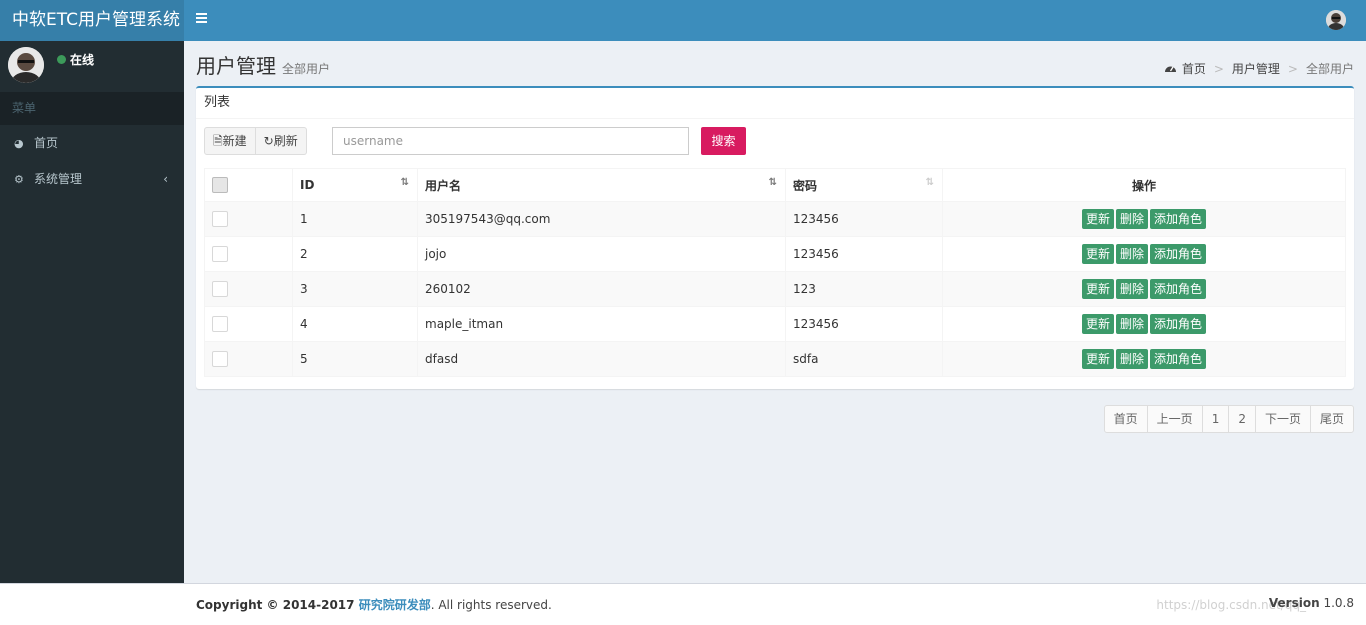  I want to click on page-2: 2, so click(1242, 419).